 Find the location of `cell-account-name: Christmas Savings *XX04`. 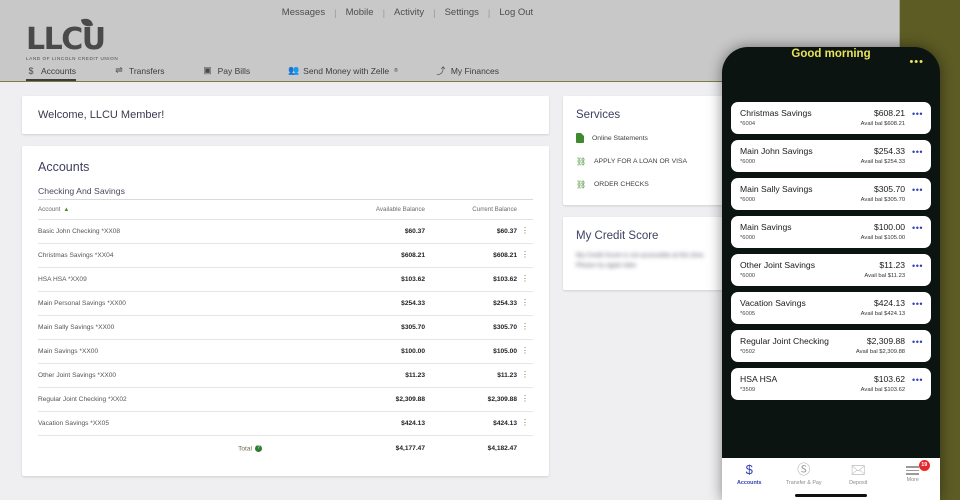

cell-account-name: Christmas Savings *XX04 is located at coordinates (179, 255).